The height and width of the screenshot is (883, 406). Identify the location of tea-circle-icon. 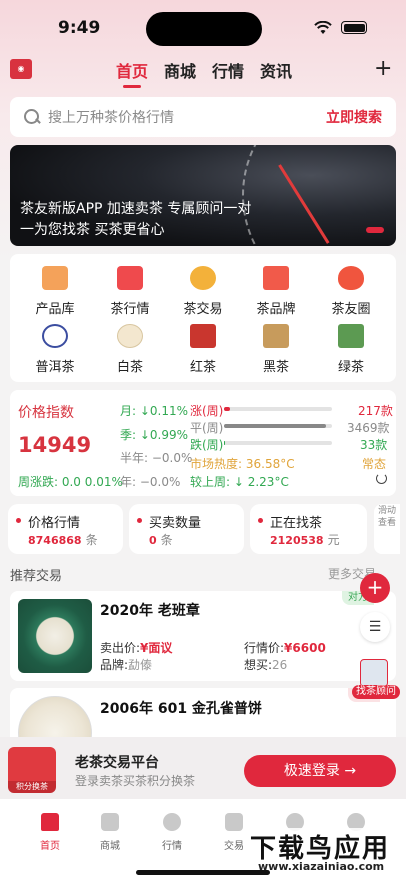
(351, 278).